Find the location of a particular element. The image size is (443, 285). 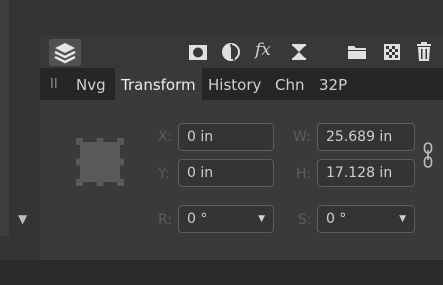

shear-label: S: is located at coordinates (305, 220).